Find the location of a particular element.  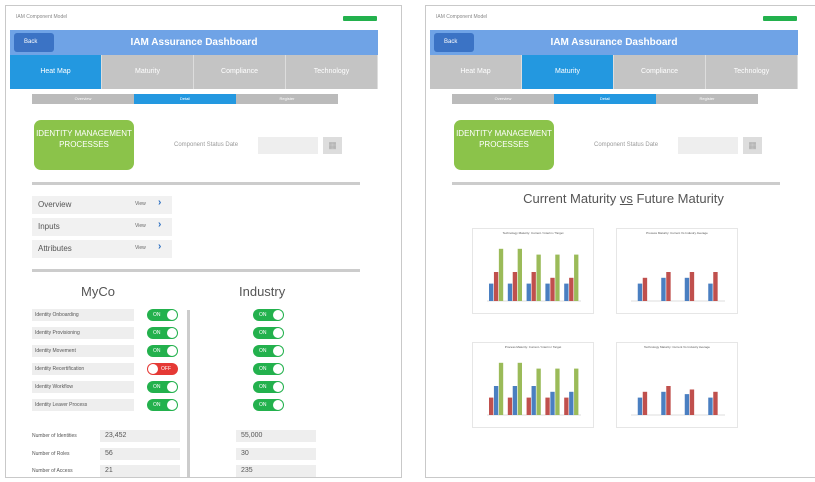

maturity-heading: Current Maturity vs Future Maturity is located at coordinates (623, 198).